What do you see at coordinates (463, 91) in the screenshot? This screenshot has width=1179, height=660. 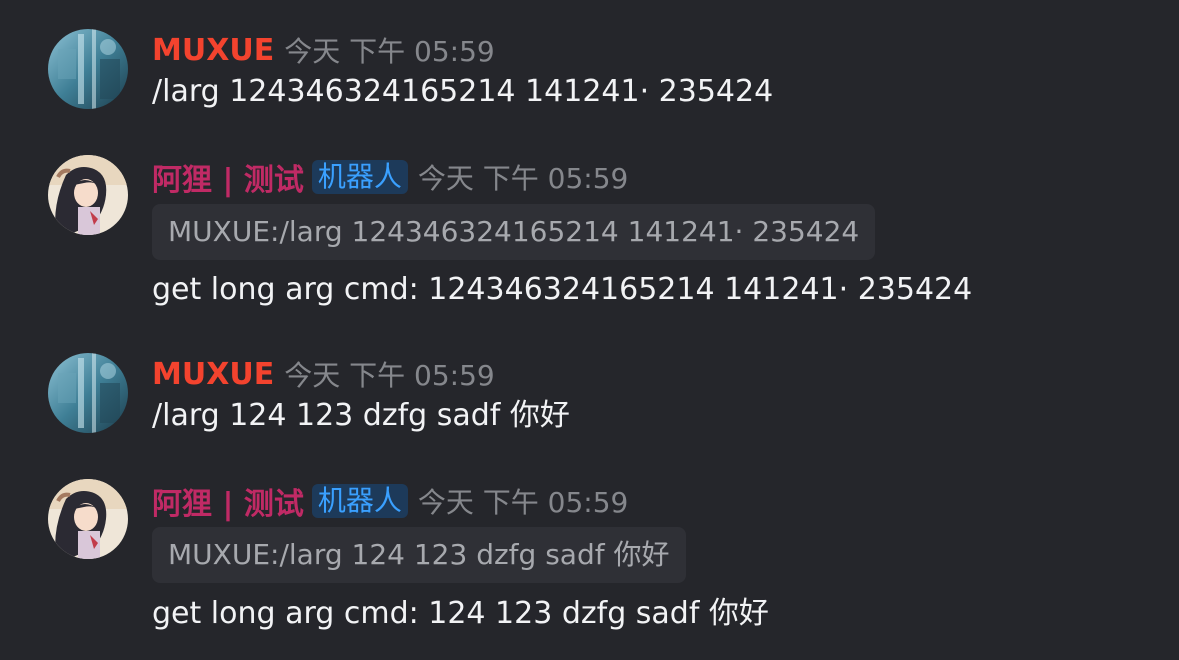 I see `message-text: /larg 124346324165214 141241· 235424` at bounding box center [463, 91].